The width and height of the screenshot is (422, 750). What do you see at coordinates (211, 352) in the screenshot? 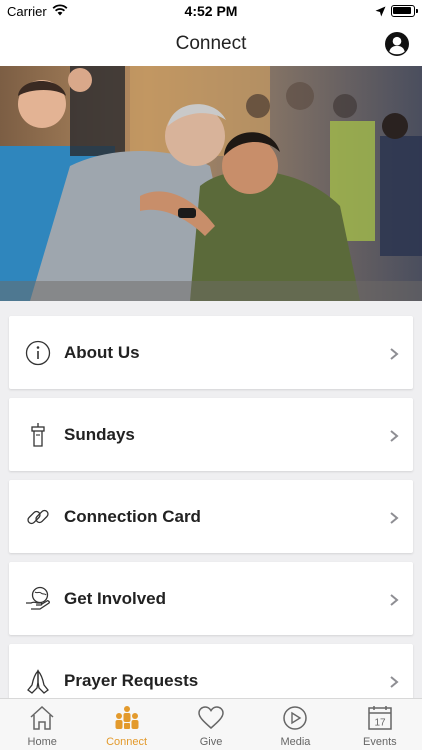
I see `about-us-card: About Us` at bounding box center [211, 352].